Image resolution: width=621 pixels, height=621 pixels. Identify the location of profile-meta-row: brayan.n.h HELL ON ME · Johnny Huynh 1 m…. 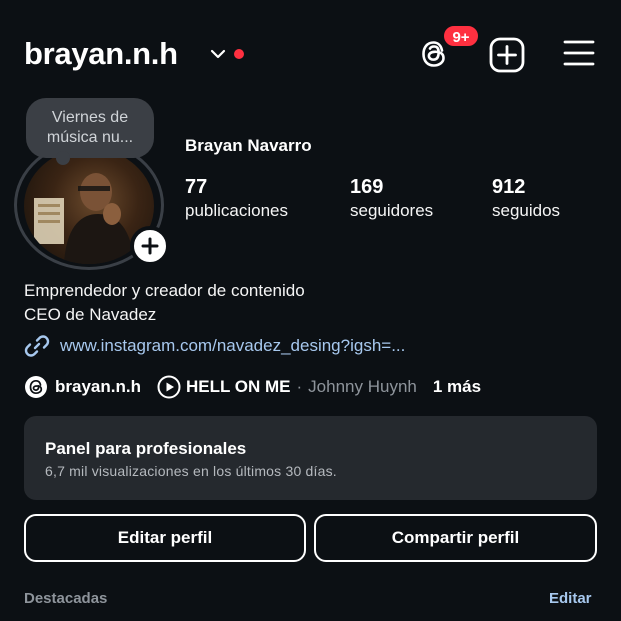
(252, 387).